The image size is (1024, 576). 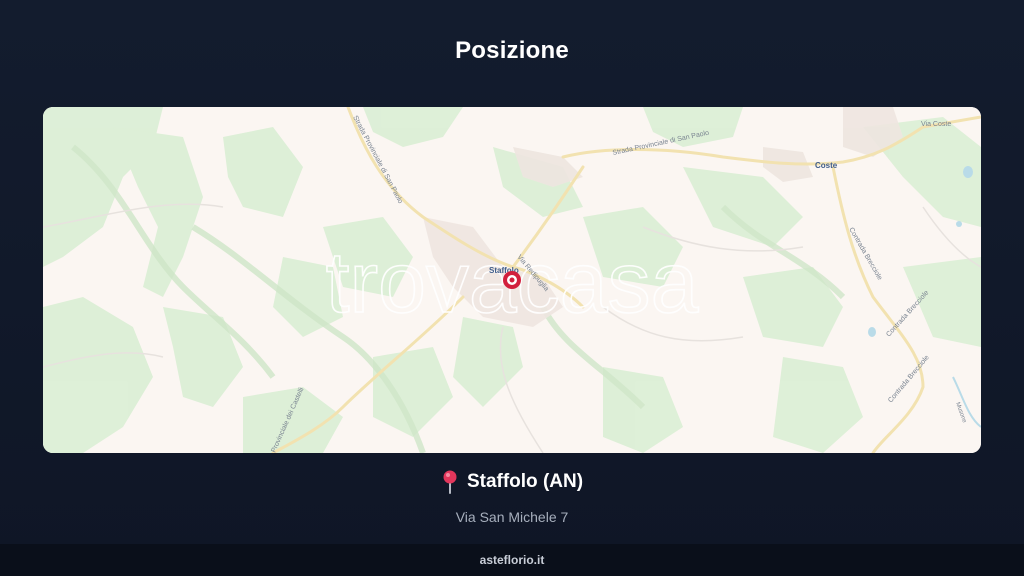 I want to click on label-via-coste: Via Coste, so click(x=936, y=124).